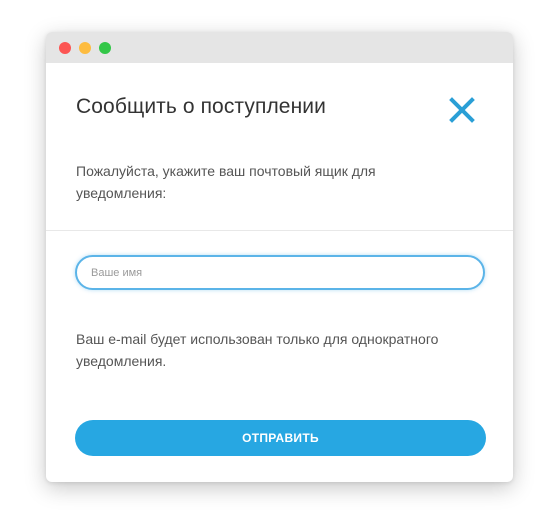 The width and height of the screenshot is (559, 514). Describe the element at coordinates (201, 106) in the screenshot. I see `modal-title: Сообщить о поступлении` at that location.